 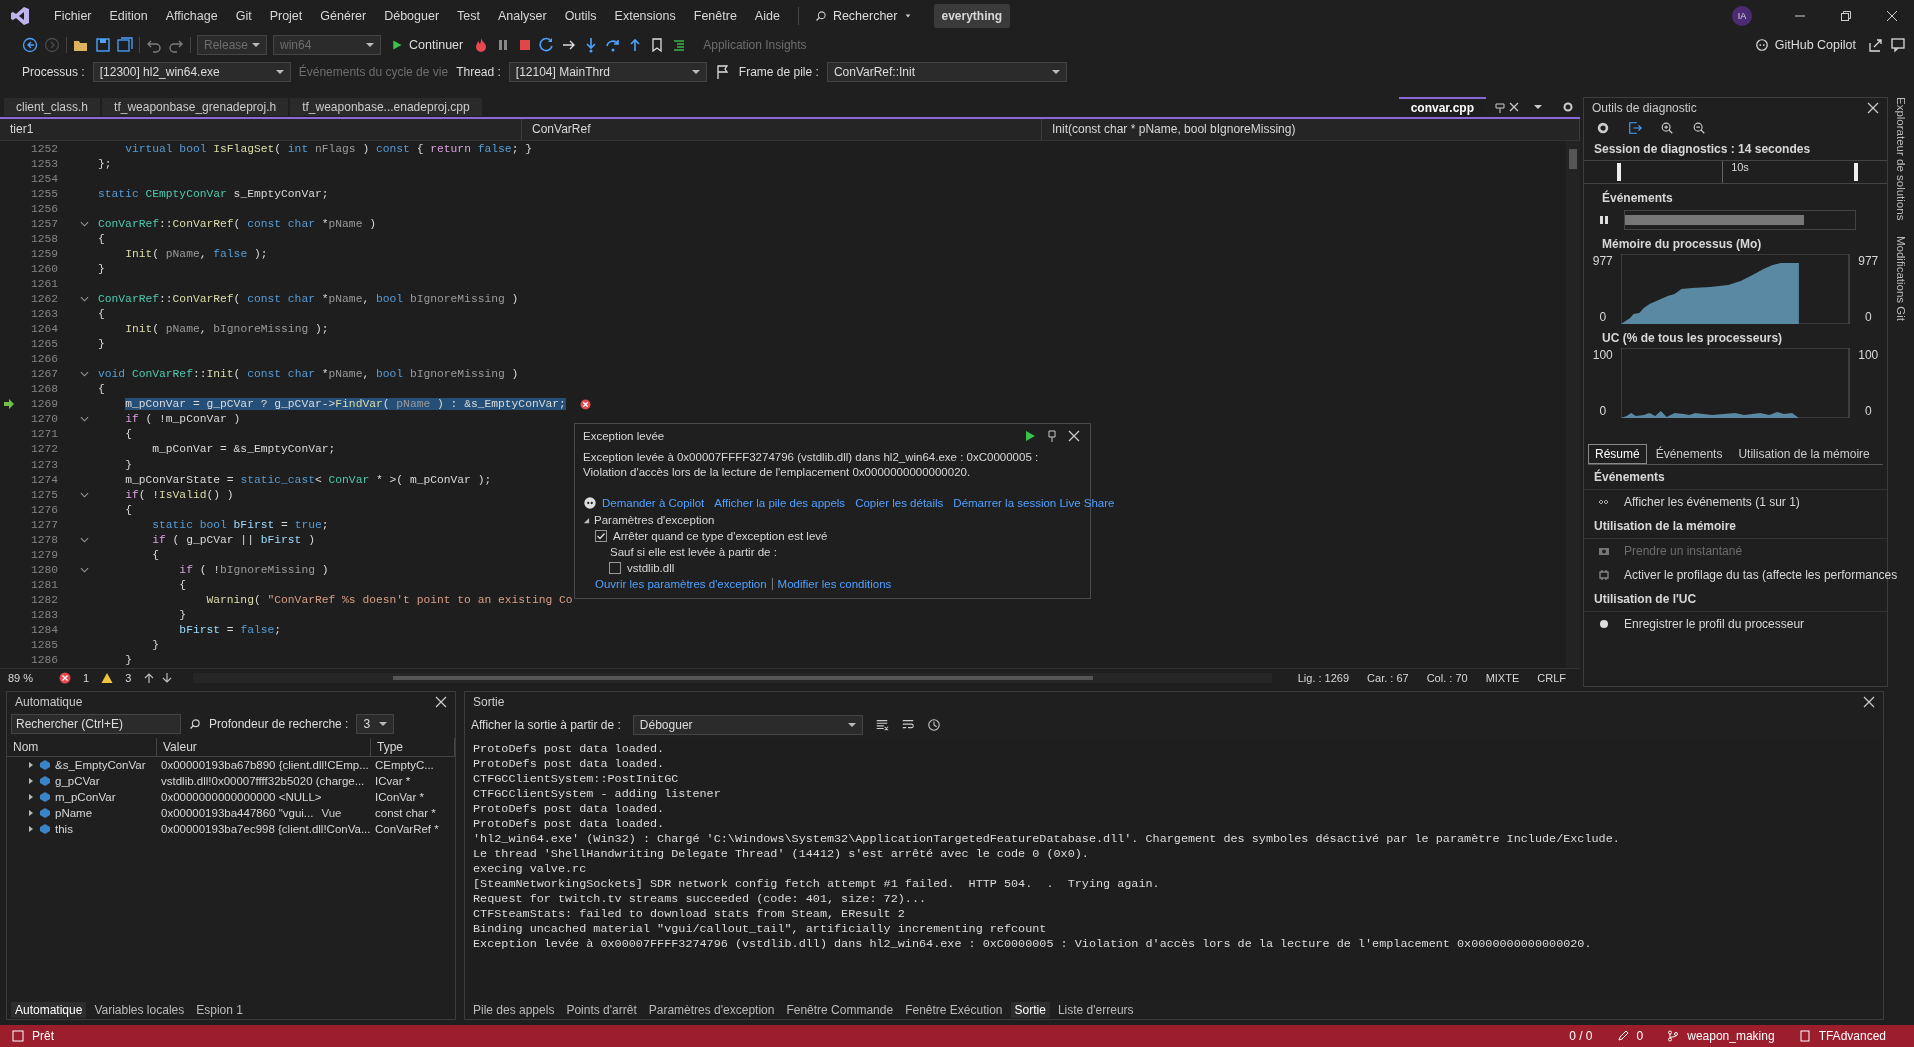 What do you see at coordinates (613, 45) in the screenshot?
I see `step-over-icon` at bounding box center [613, 45].